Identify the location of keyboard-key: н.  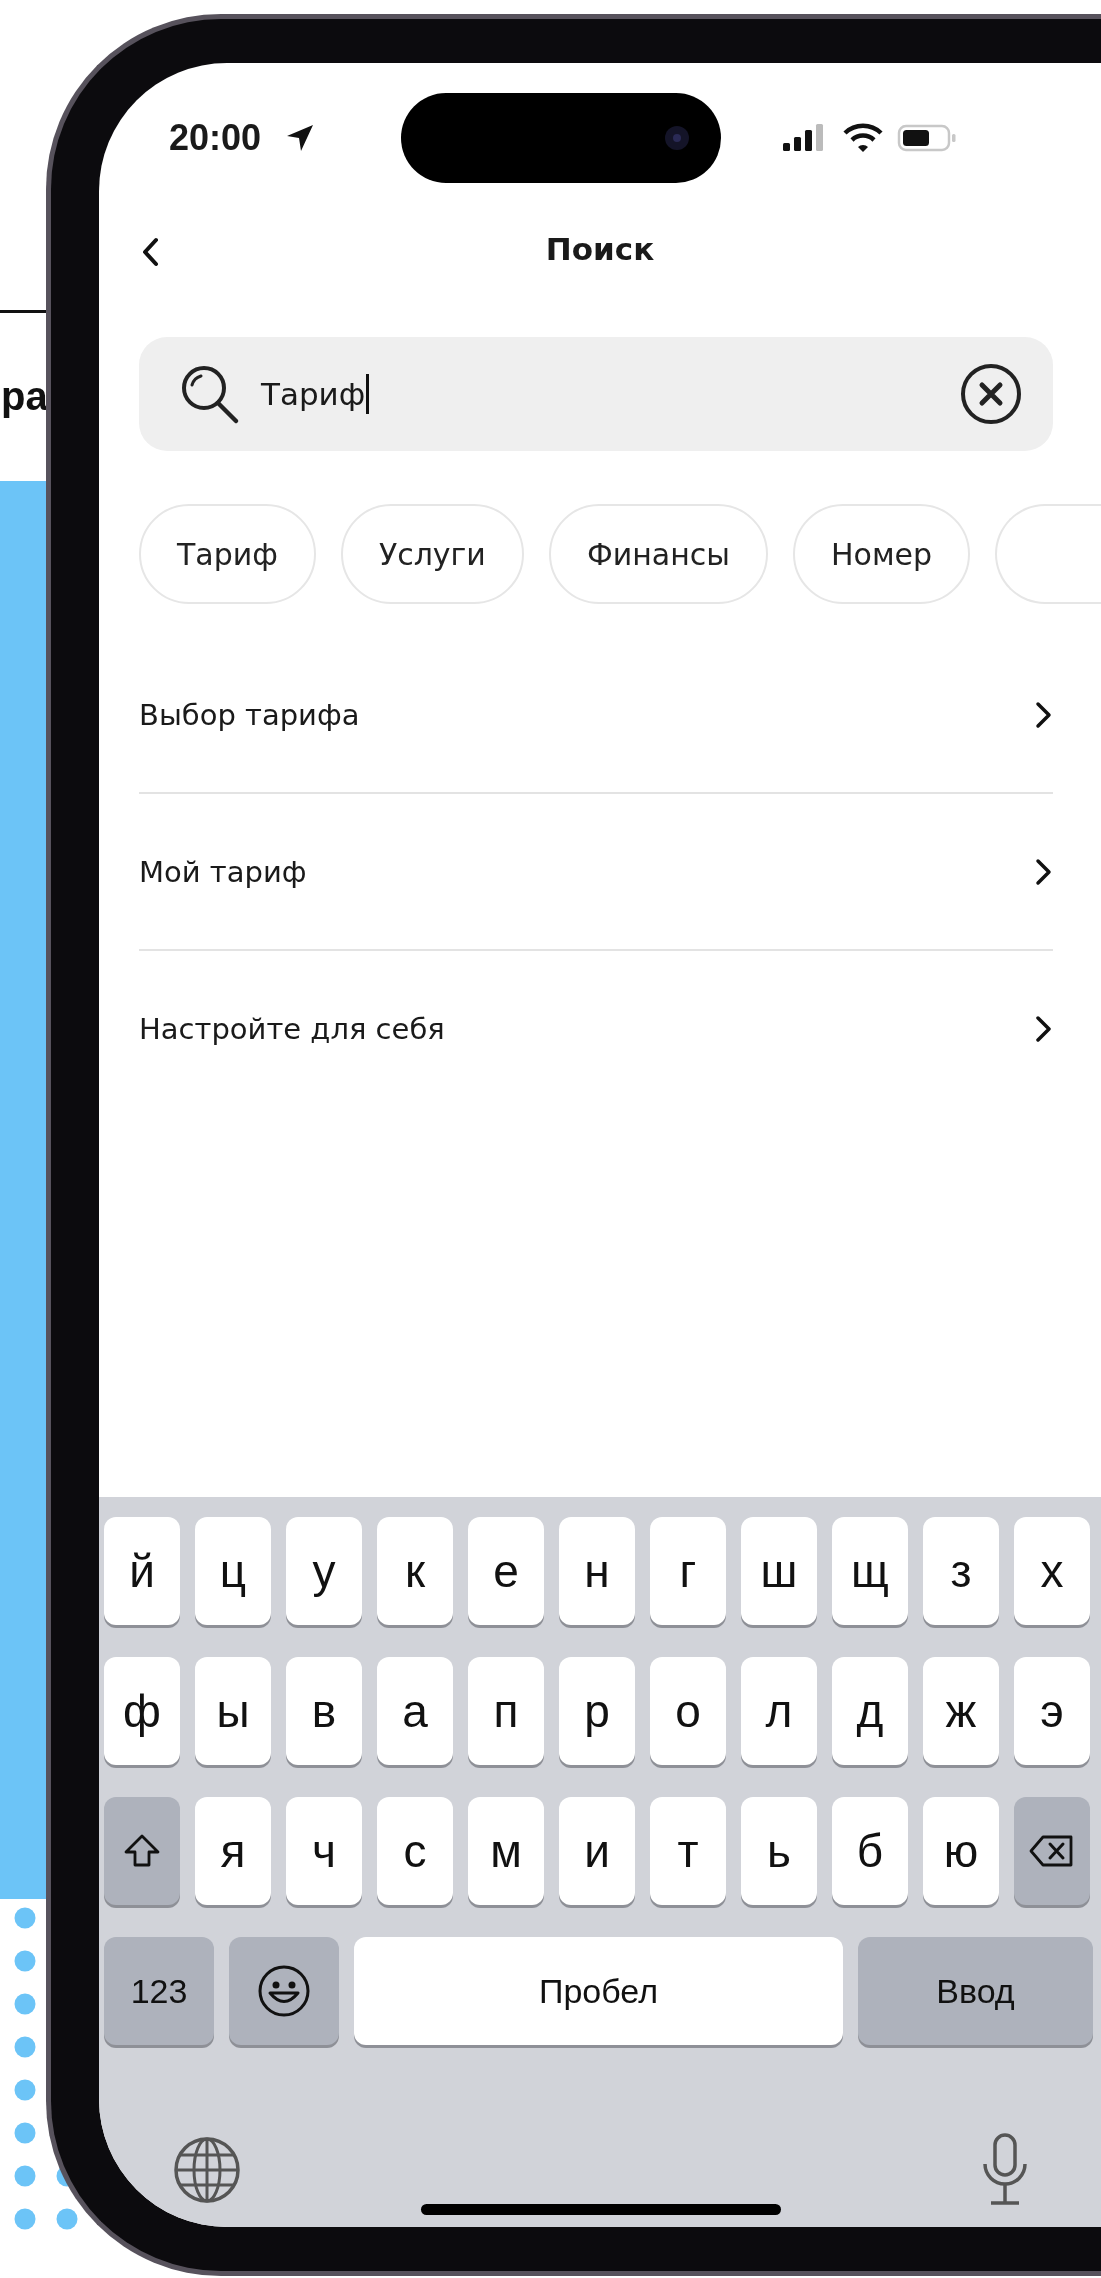
(597, 1571).